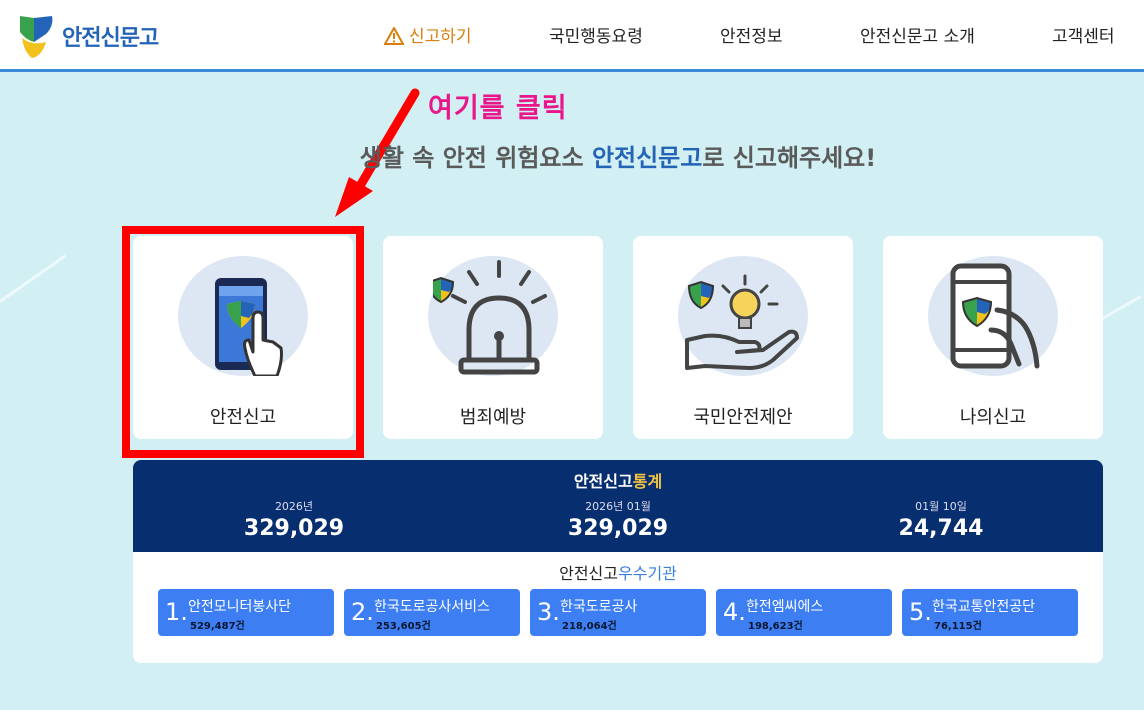 This screenshot has width=1144, height=710. I want to click on org-rank: 5., so click(920, 612).